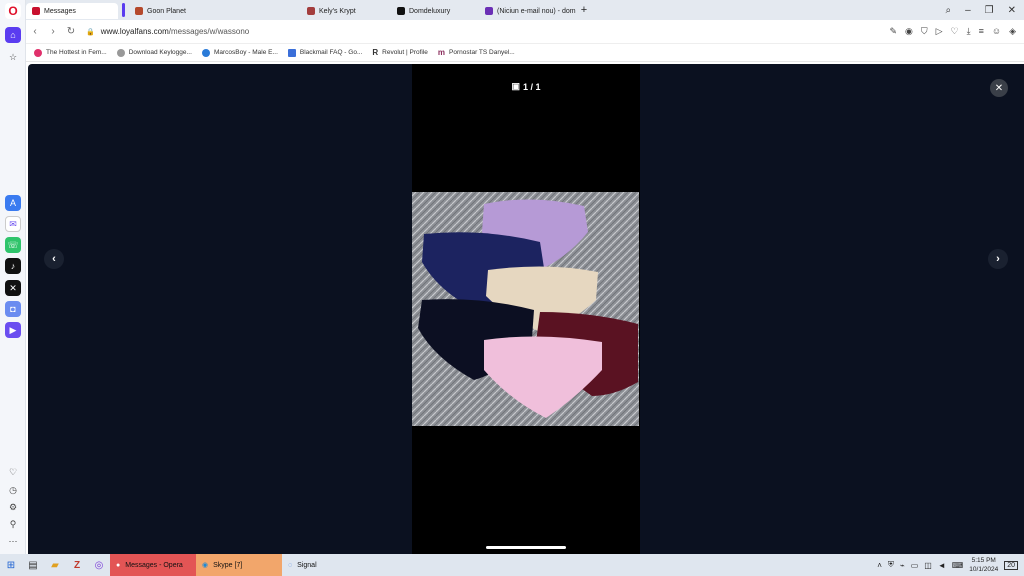 This screenshot has width=1024, height=576. What do you see at coordinates (401, 11) in the screenshot?
I see `x-favicon-icon` at bounding box center [401, 11].